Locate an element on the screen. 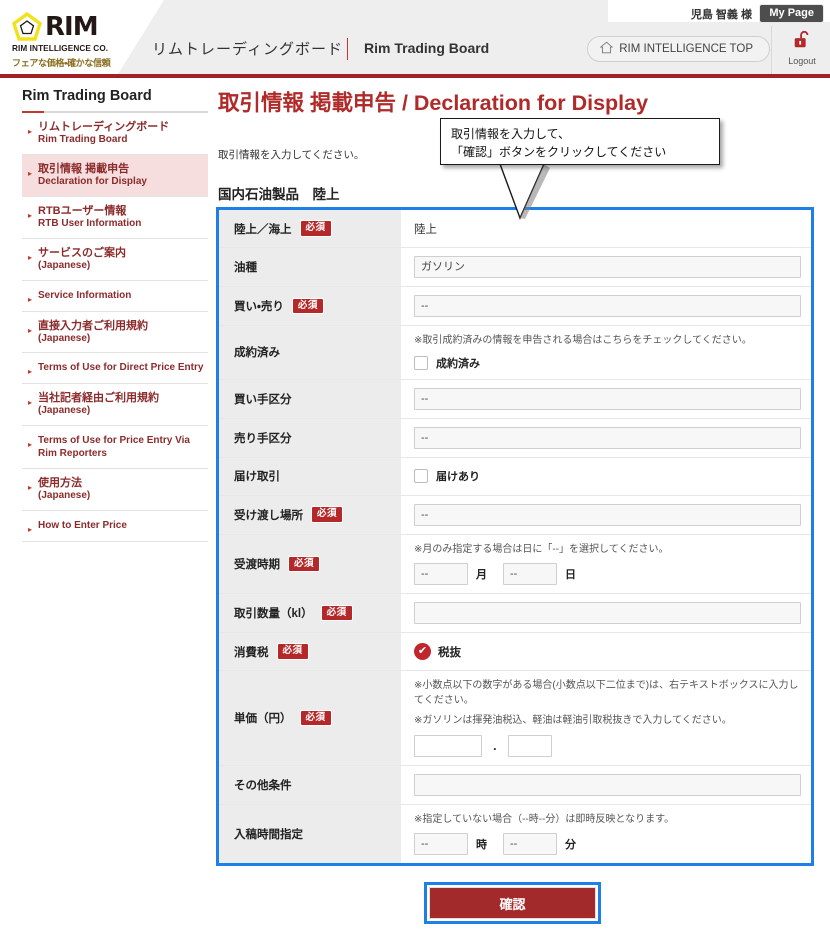  sidebar-item-texts: 直接入力者ご利用規約 (Japanese) is located at coordinates (93, 332).